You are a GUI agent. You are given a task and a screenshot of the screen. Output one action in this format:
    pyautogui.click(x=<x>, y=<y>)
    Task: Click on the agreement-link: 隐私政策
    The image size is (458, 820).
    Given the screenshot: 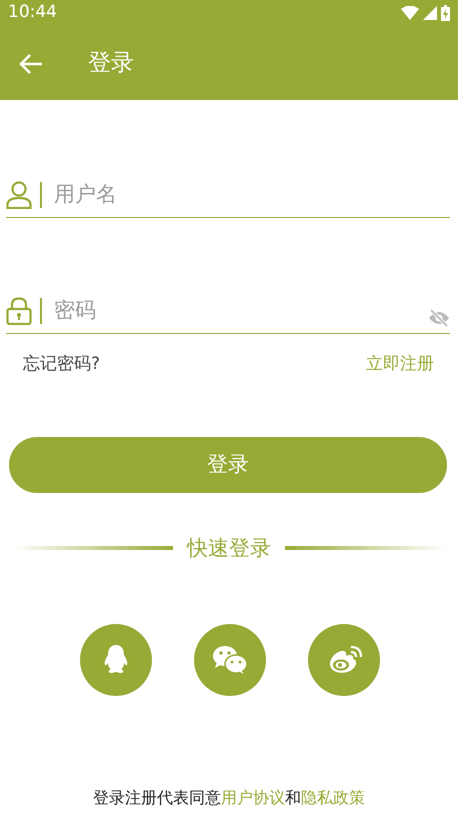 What is the action you would take?
    pyautogui.click(x=333, y=797)
    